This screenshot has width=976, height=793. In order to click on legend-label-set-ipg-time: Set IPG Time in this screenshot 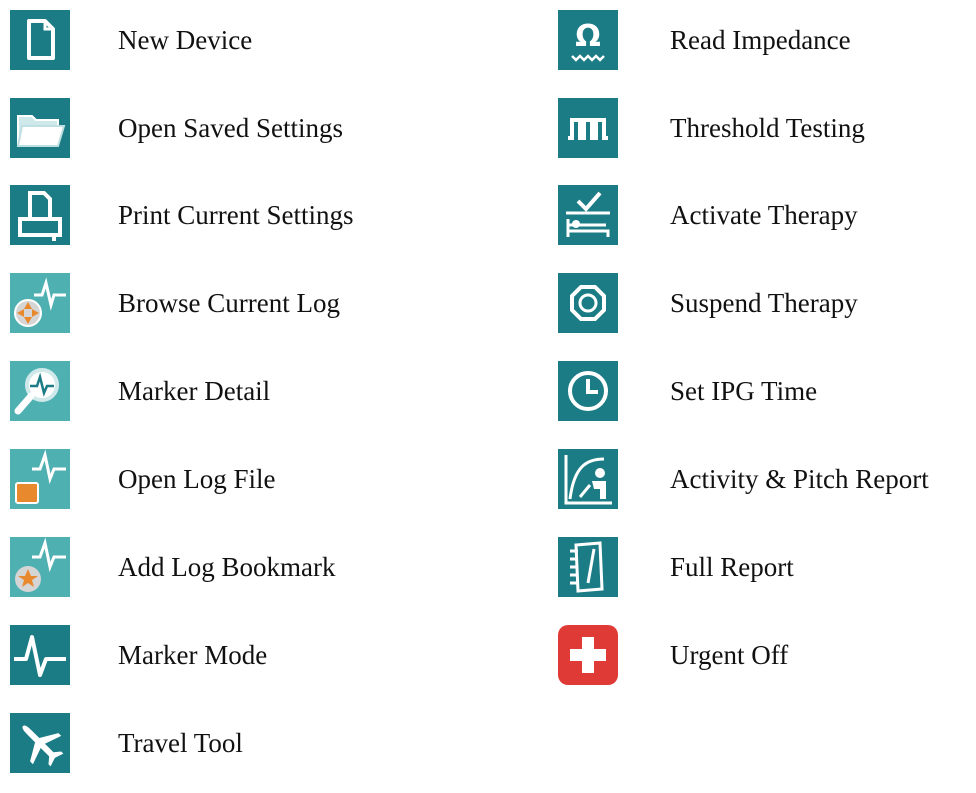, I will do `click(744, 390)`.